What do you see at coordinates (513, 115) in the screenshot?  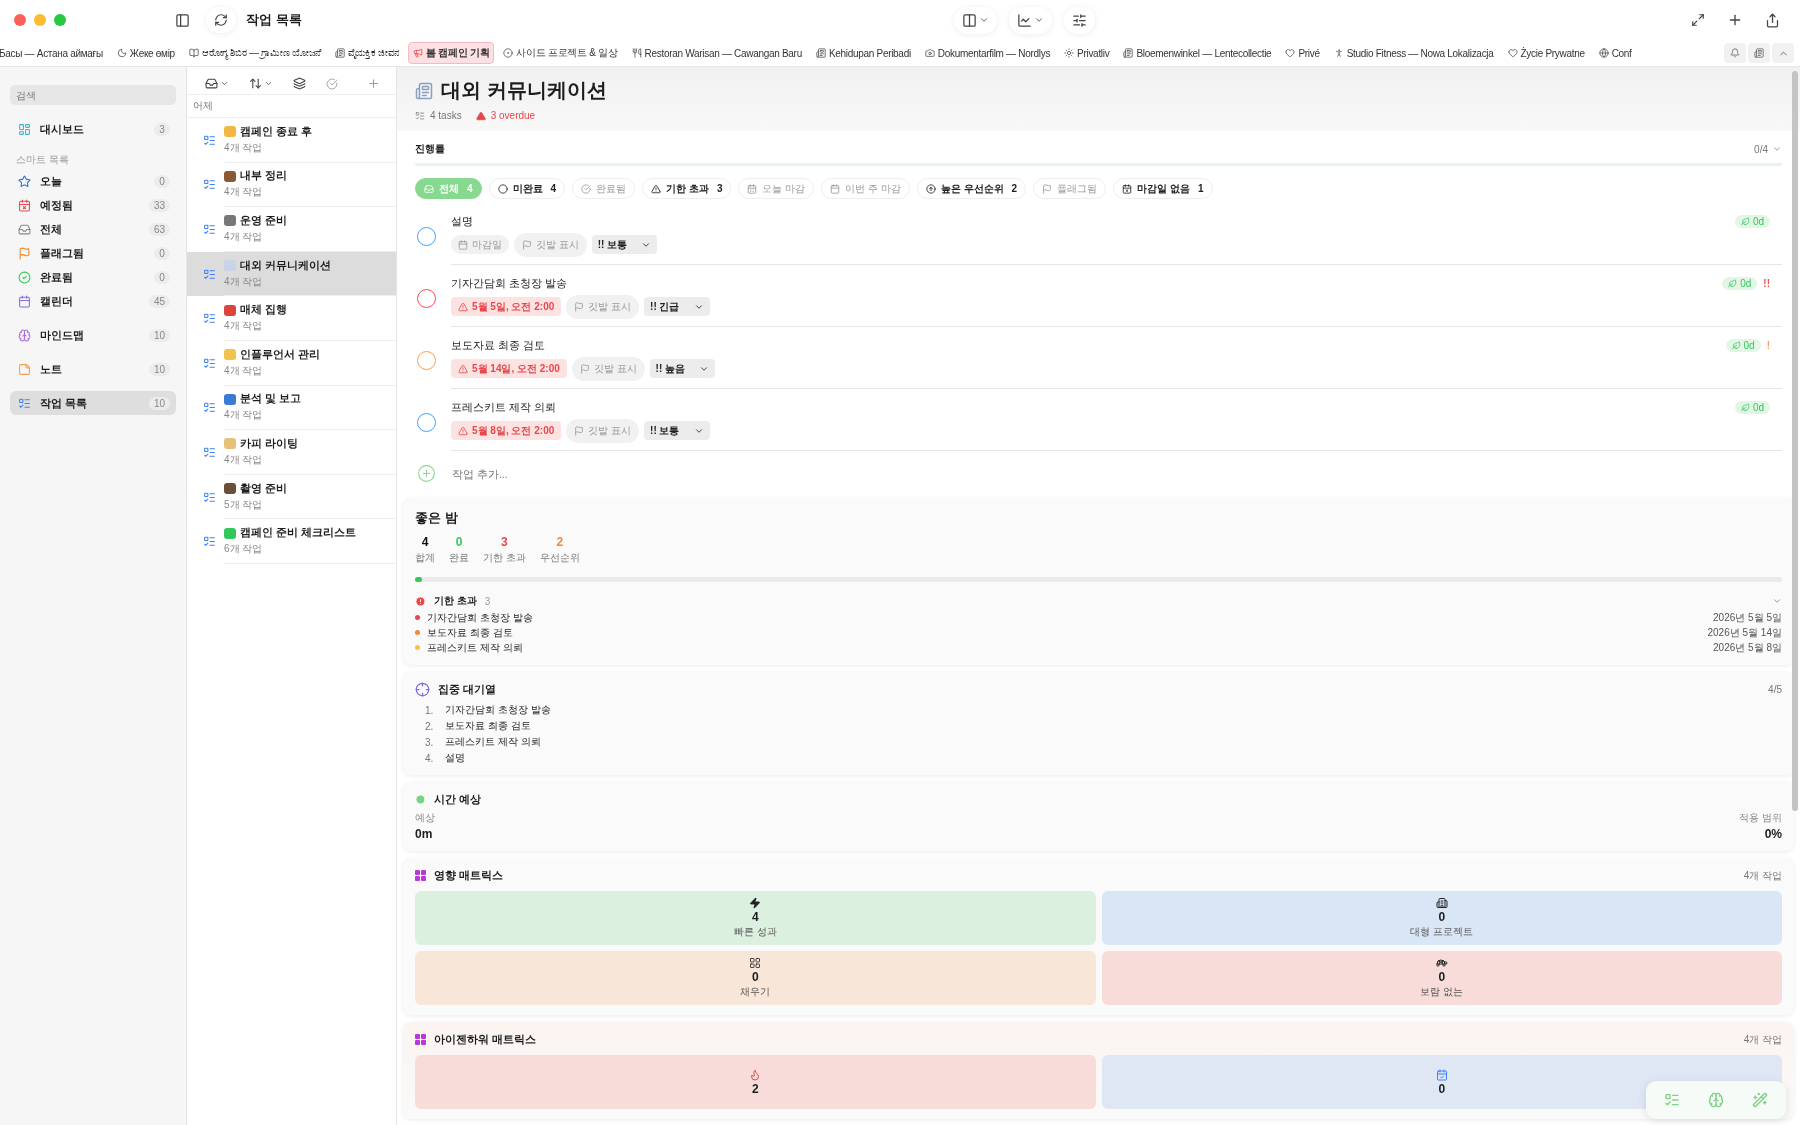 I see `overdue-total: 3 overdue` at bounding box center [513, 115].